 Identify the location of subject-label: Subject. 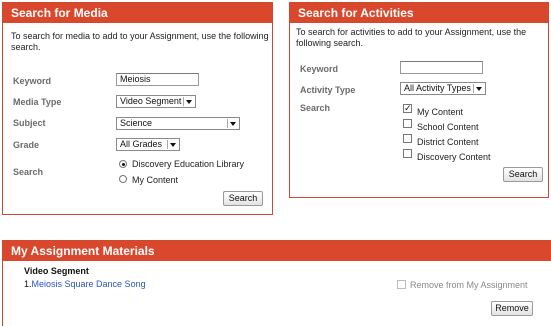
(29, 123).